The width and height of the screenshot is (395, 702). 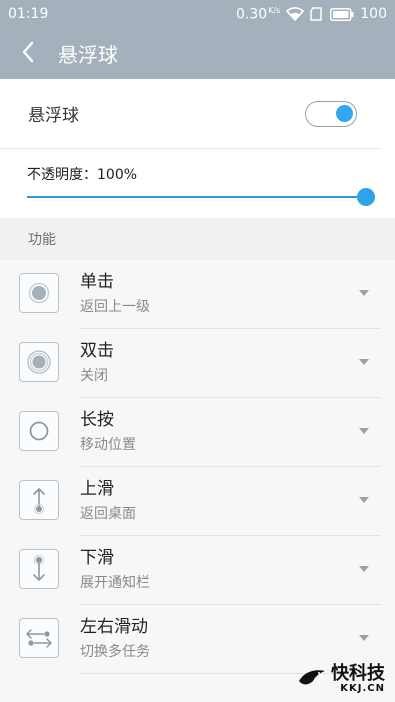 I want to click on status-icons: 0.30K/s 100, so click(x=311, y=14).